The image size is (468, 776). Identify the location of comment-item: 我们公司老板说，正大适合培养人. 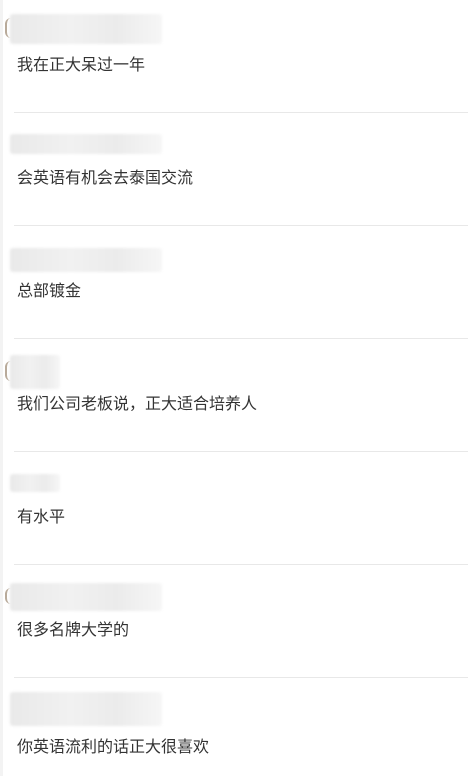
(234, 395).